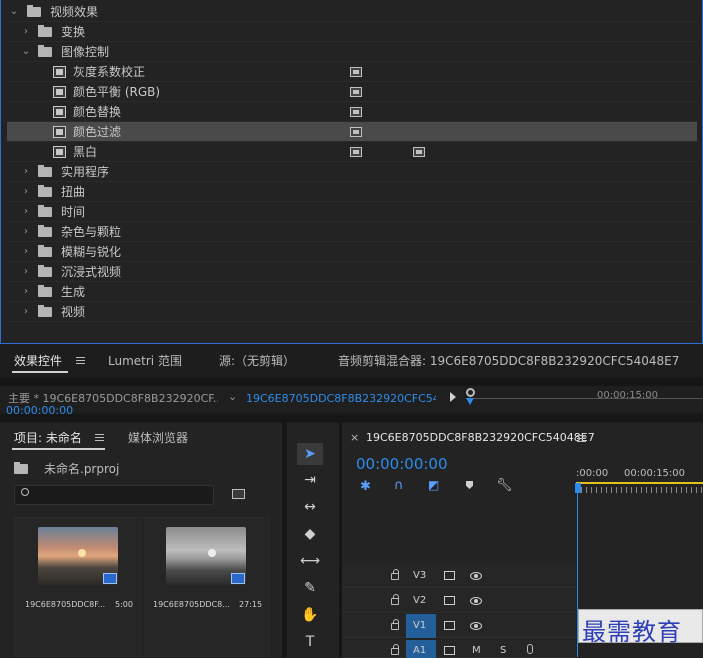 The image size is (703, 658). What do you see at coordinates (310, 561) in the screenshot?
I see `slip-tool-icon: ⟷` at bounding box center [310, 561].